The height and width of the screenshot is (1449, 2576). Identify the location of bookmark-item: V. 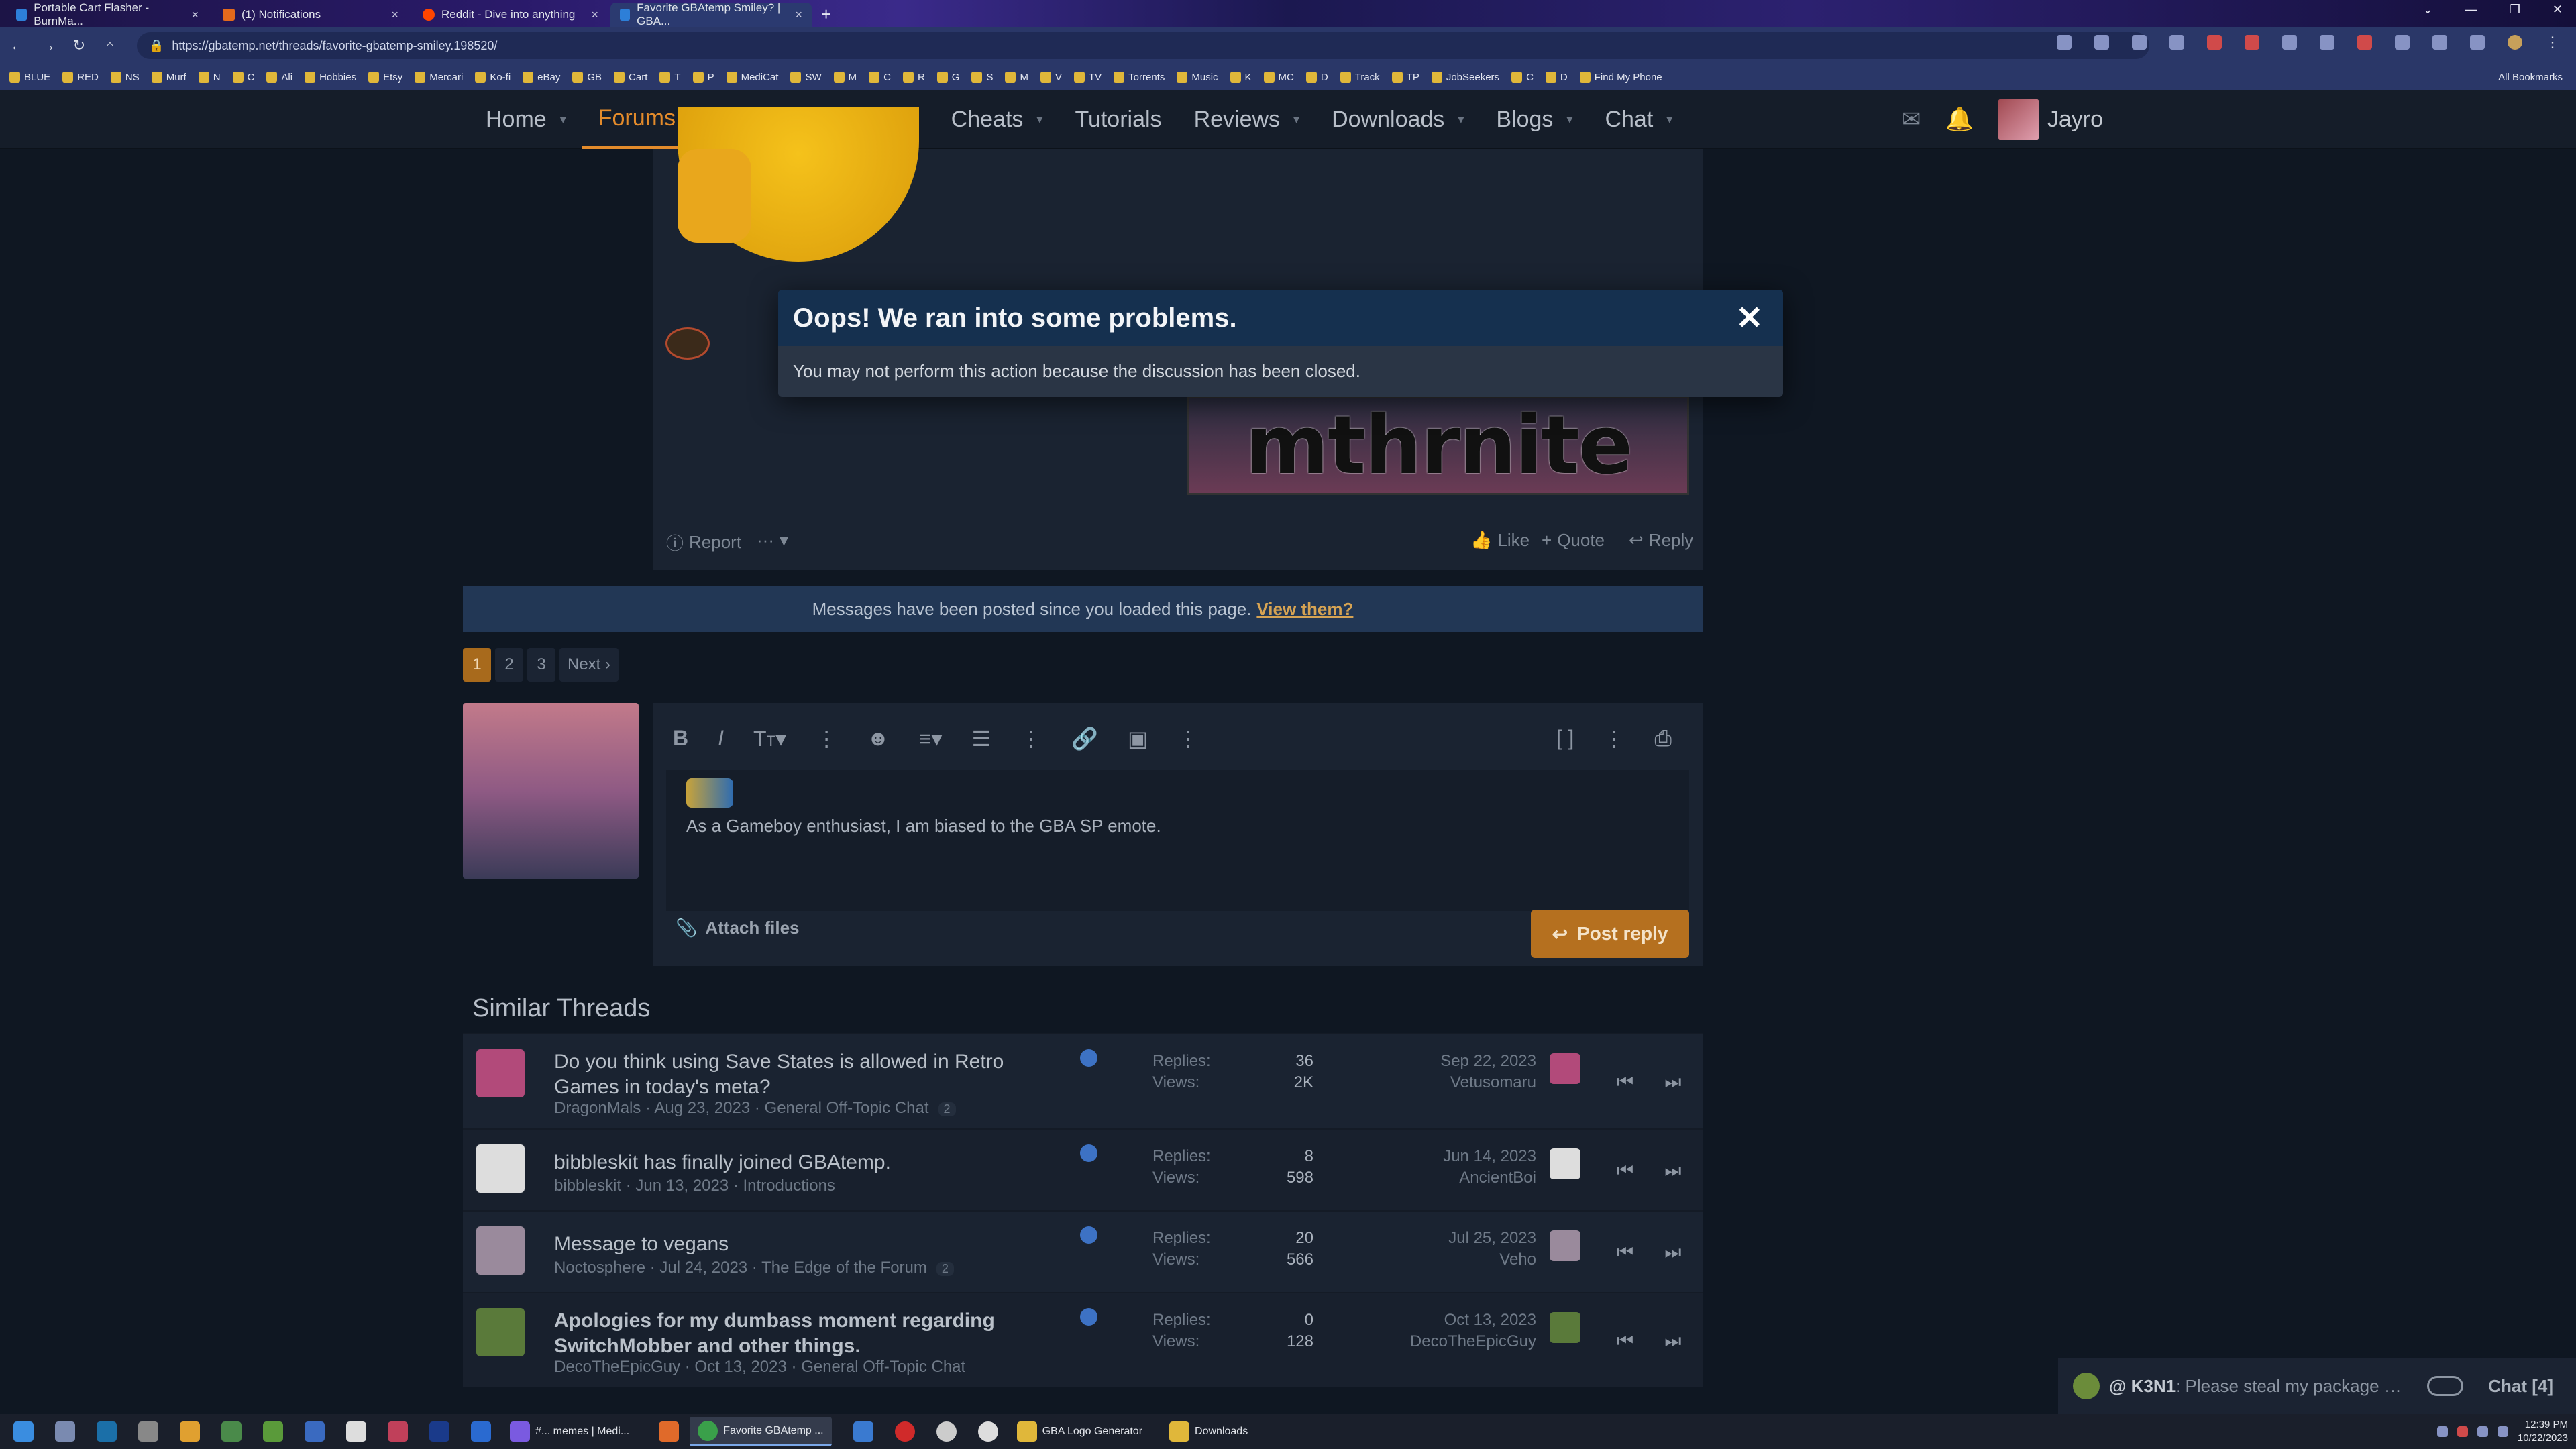
(1051, 77).